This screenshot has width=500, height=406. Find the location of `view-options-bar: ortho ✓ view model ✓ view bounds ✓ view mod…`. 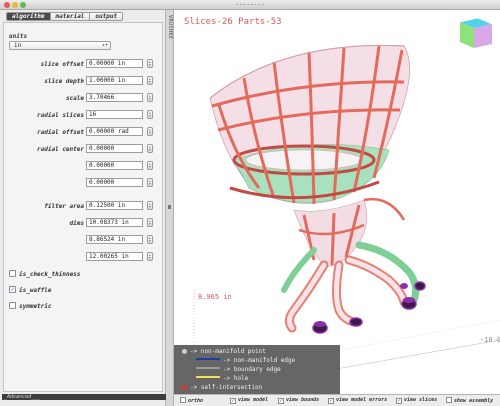

view-options-bar: ortho ✓ view model ✓ view bounds ✓ view mod… is located at coordinates (337, 400).